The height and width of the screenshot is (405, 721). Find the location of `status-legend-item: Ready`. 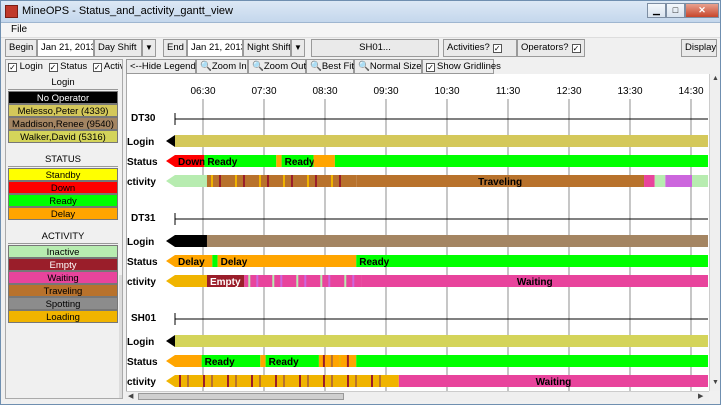

status-legend-item: Ready is located at coordinates (63, 200).